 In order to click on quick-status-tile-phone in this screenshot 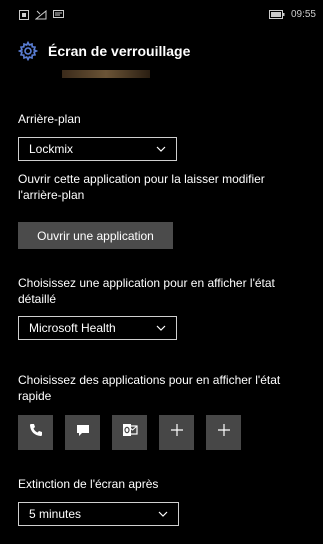, I will do `click(35, 432)`.